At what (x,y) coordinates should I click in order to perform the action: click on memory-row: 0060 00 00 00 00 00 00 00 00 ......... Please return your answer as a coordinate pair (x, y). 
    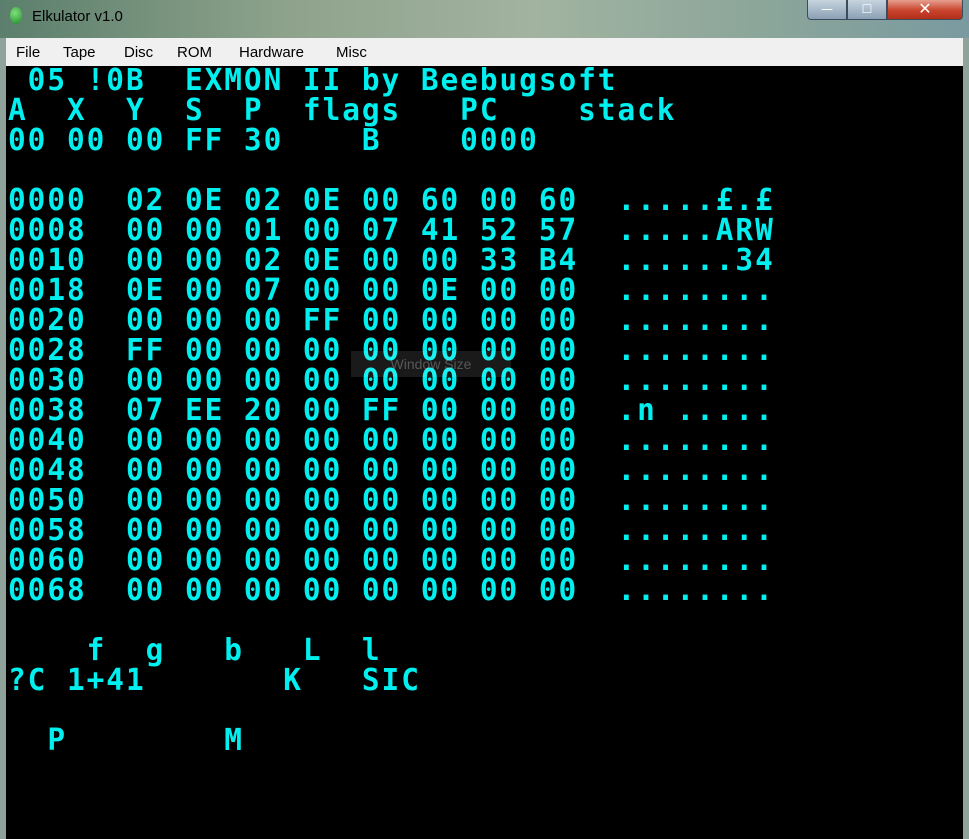
    Looking at the image, I should click on (391, 560).